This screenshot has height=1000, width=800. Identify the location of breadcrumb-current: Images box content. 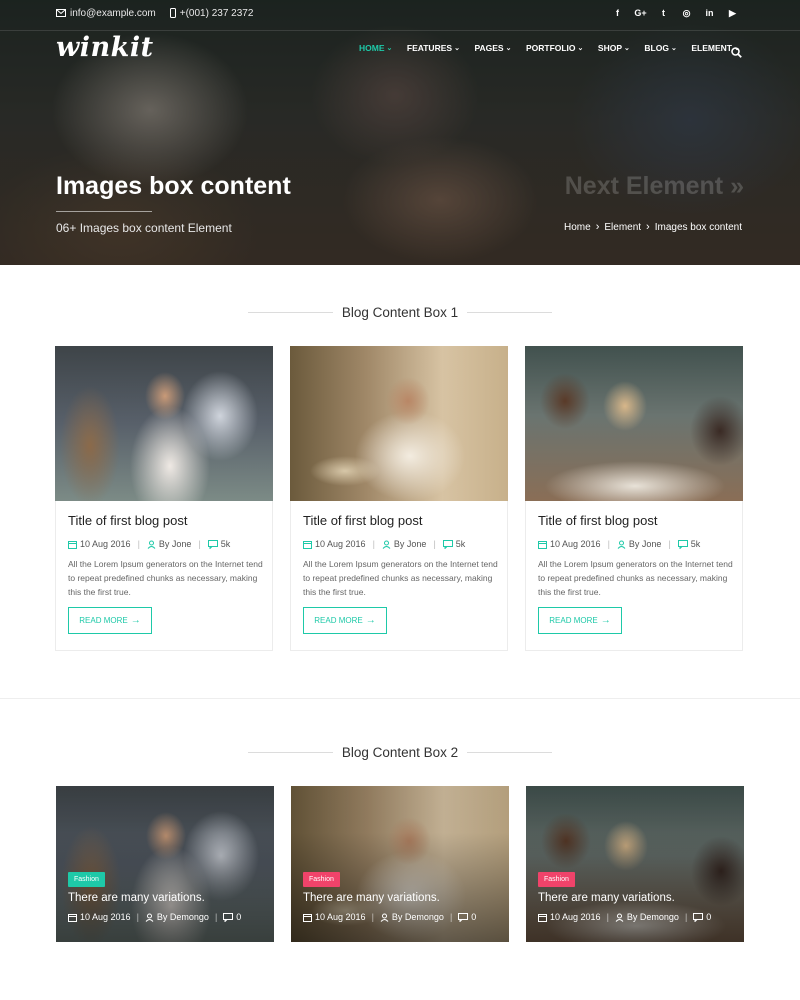
(698, 227).